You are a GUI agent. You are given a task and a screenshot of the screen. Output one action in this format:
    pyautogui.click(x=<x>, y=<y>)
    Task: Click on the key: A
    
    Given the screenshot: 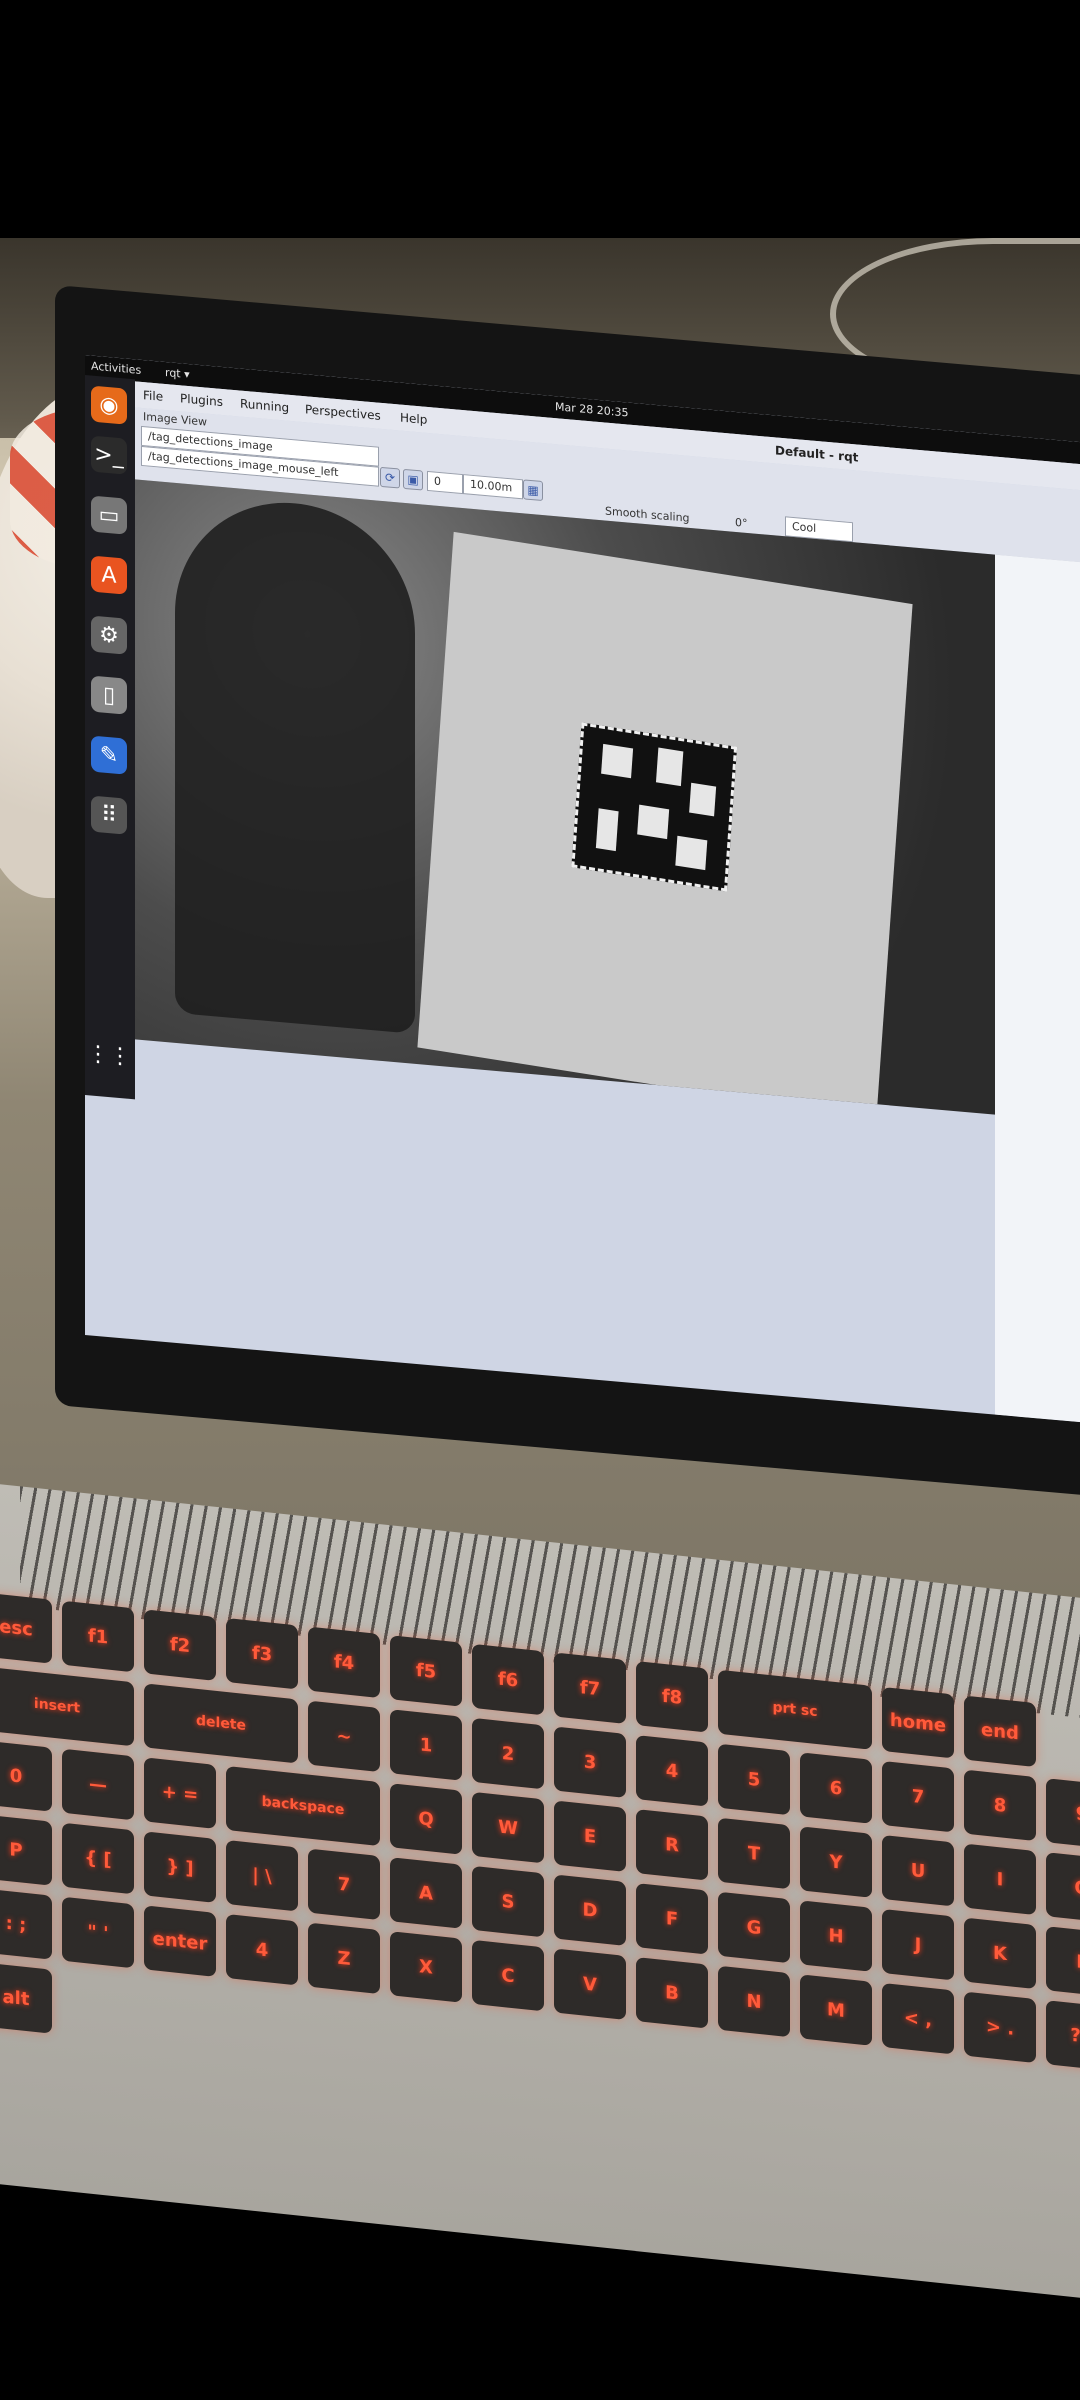 What is the action you would take?
    pyautogui.click(x=426, y=1893)
    